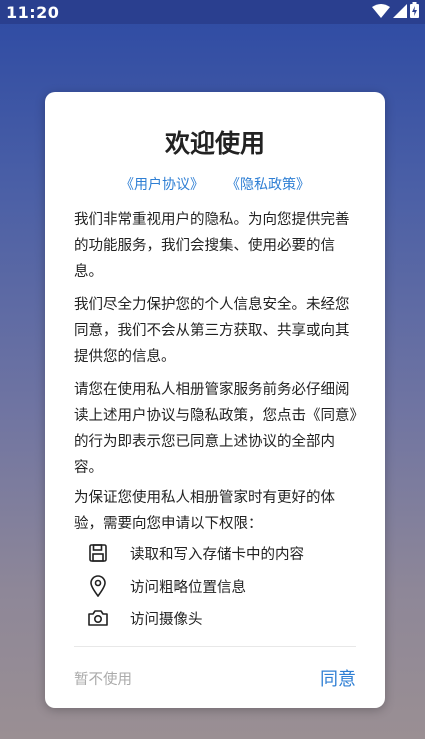 This screenshot has width=425, height=739. Describe the element at coordinates (98, 553) in the screenshot. I see `floppy-disk-icon` at that location.